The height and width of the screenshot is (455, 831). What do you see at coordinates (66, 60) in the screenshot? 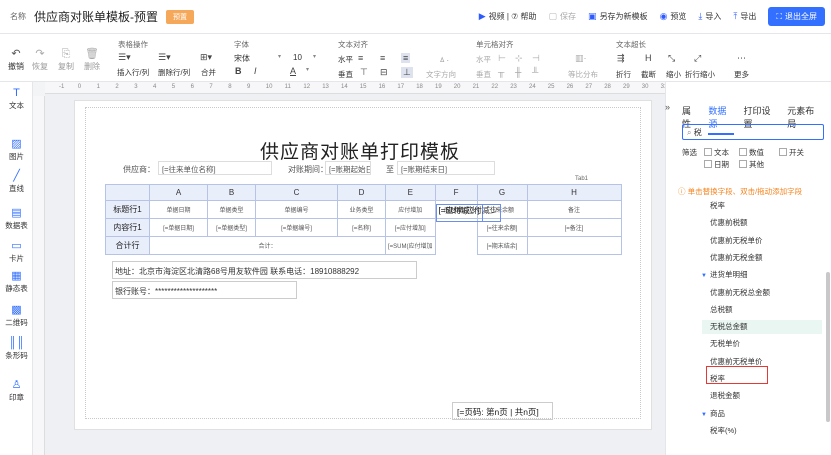
I see `copy-button: ⎘ 复制` at bounding box center [66, 60].